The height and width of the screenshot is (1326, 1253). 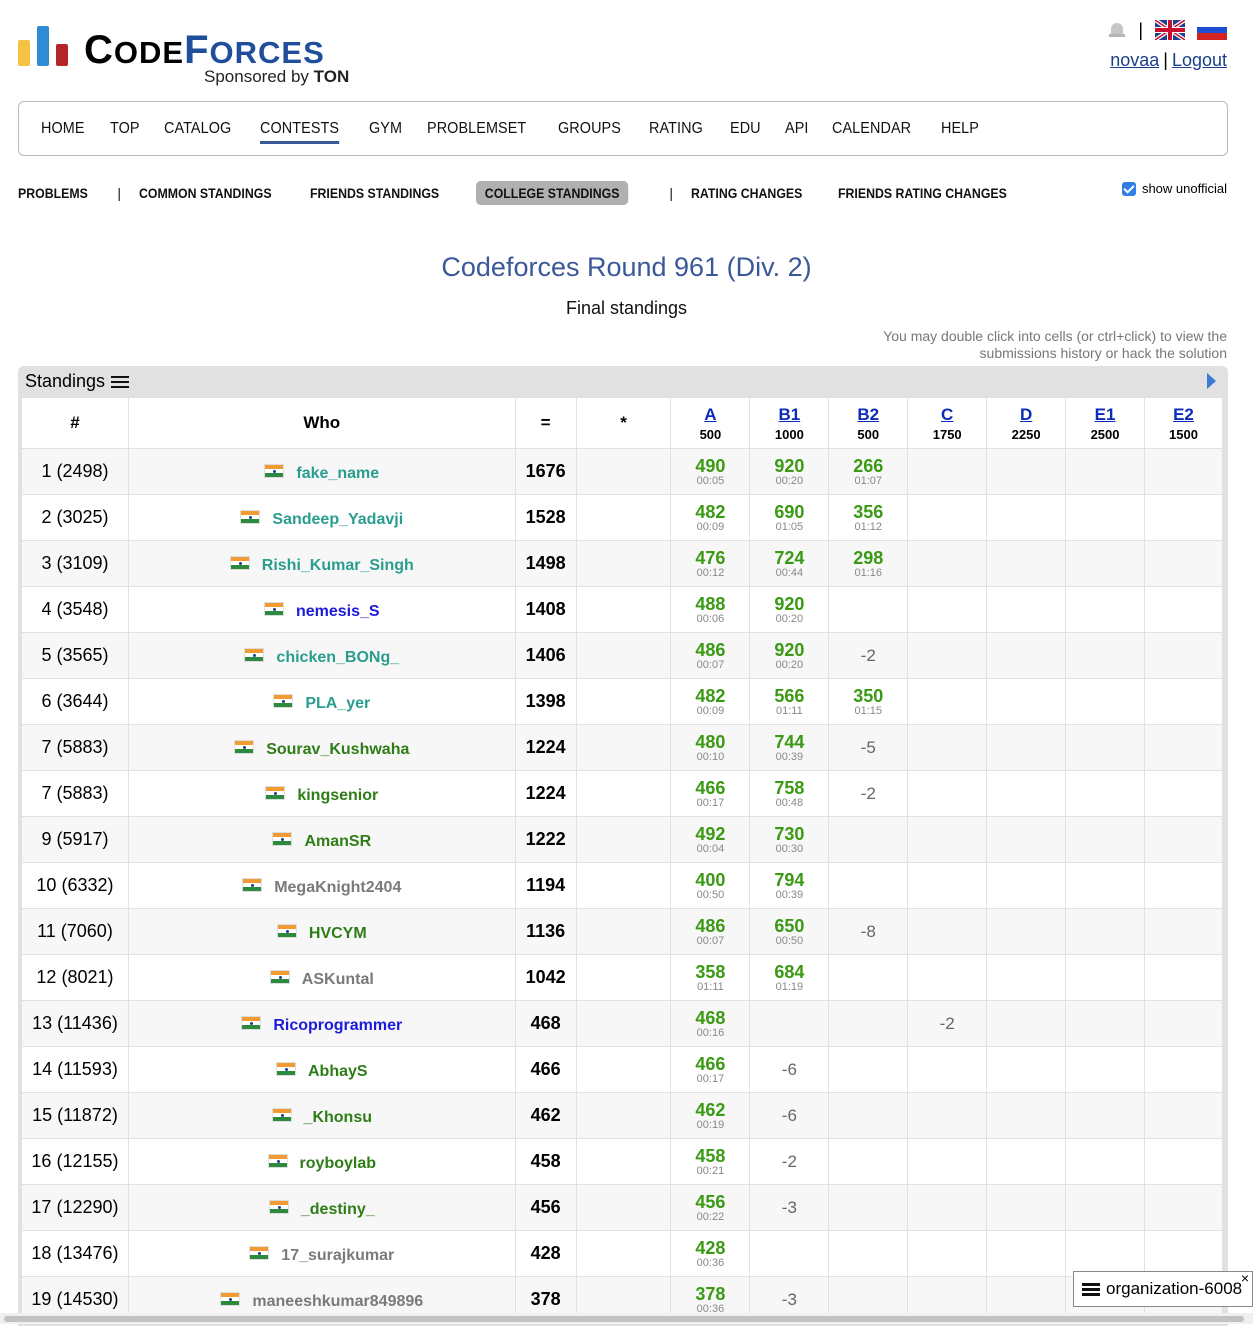 What do you see at coordinates (676, 129) in the screenshot?
I see `nav-item-rating: RATING` at bounding box center [676, 129].